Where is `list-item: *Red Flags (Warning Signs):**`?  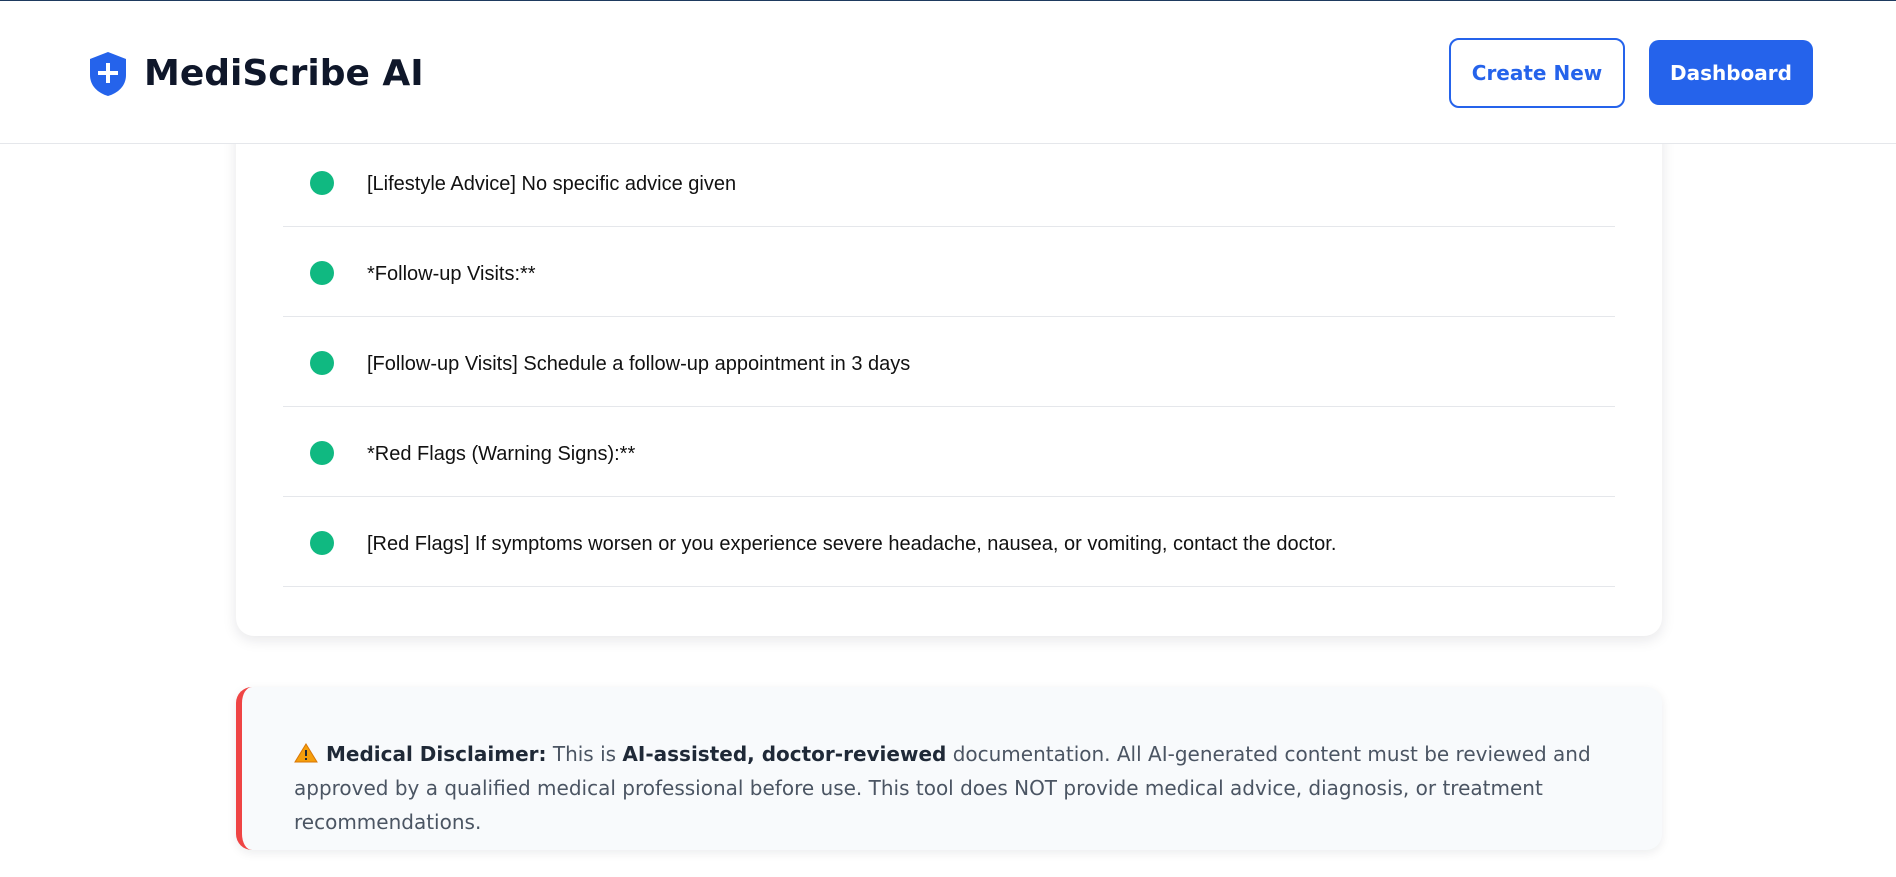
list-item: *Red Flags (Warning Signs):** is located at coordinates (949, 452).